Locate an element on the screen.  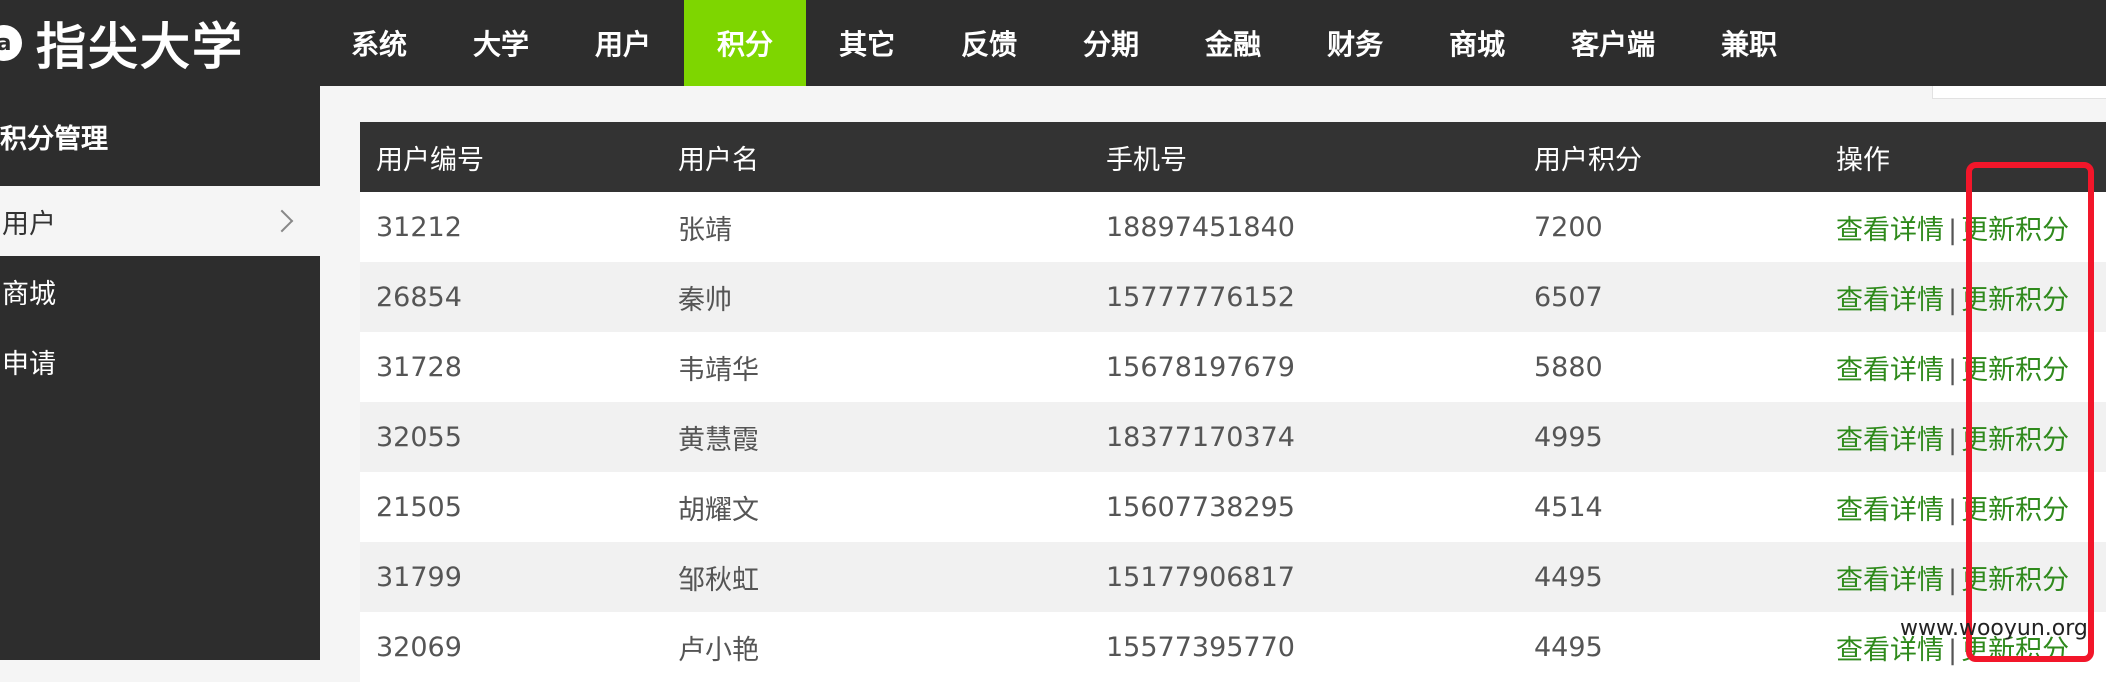
main-nav: 系统 大学 用户 积分 其它 反馈 分期 金融 财务 商城 客户端 兼职 is located at coordinates (1064, 43).